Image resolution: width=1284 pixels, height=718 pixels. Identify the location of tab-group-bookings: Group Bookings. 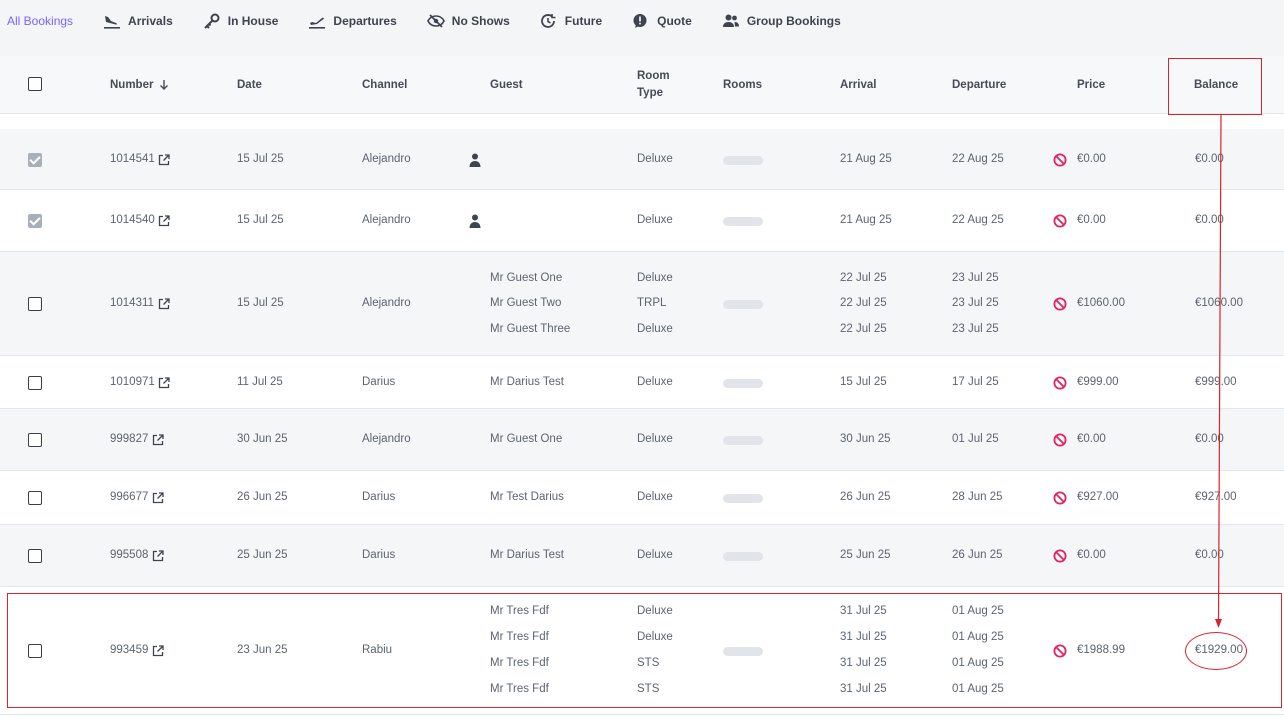
(781, 21).